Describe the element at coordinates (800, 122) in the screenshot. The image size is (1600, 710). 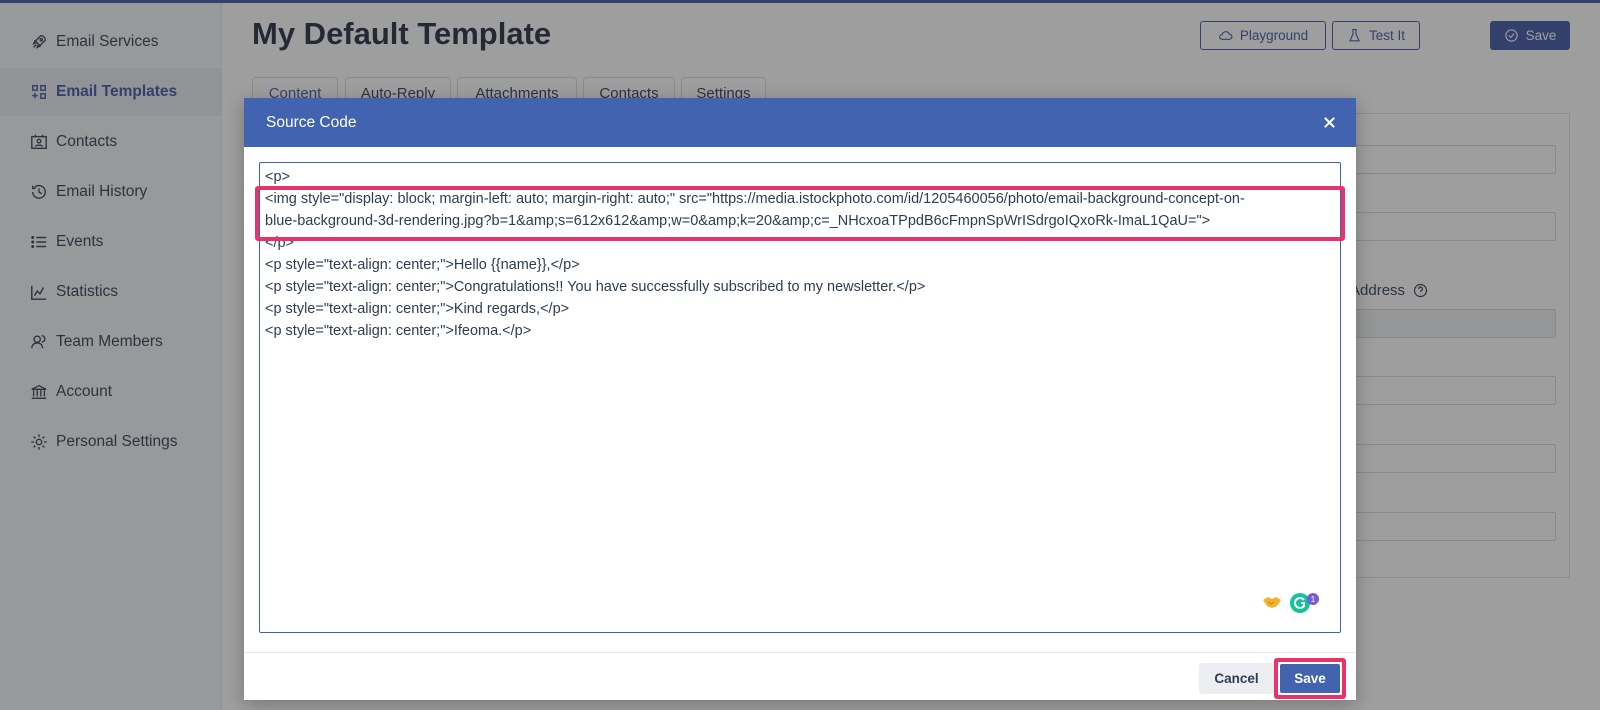
I see `dialog-header: Source Code` at that location.